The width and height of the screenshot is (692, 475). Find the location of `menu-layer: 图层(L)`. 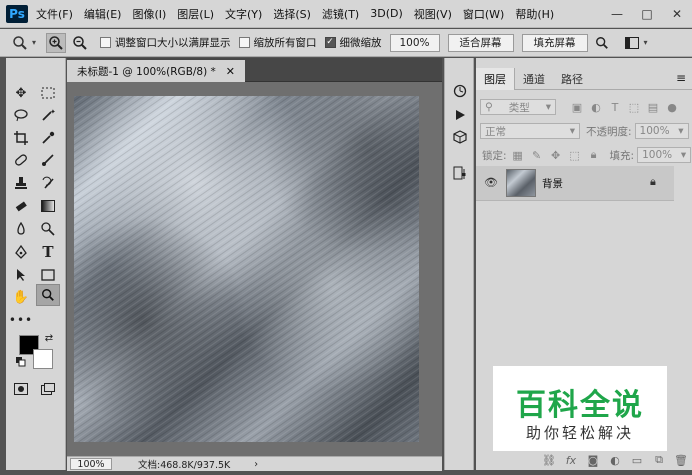

menu-layer: 图层(L) is located at coordinates (195, 14).